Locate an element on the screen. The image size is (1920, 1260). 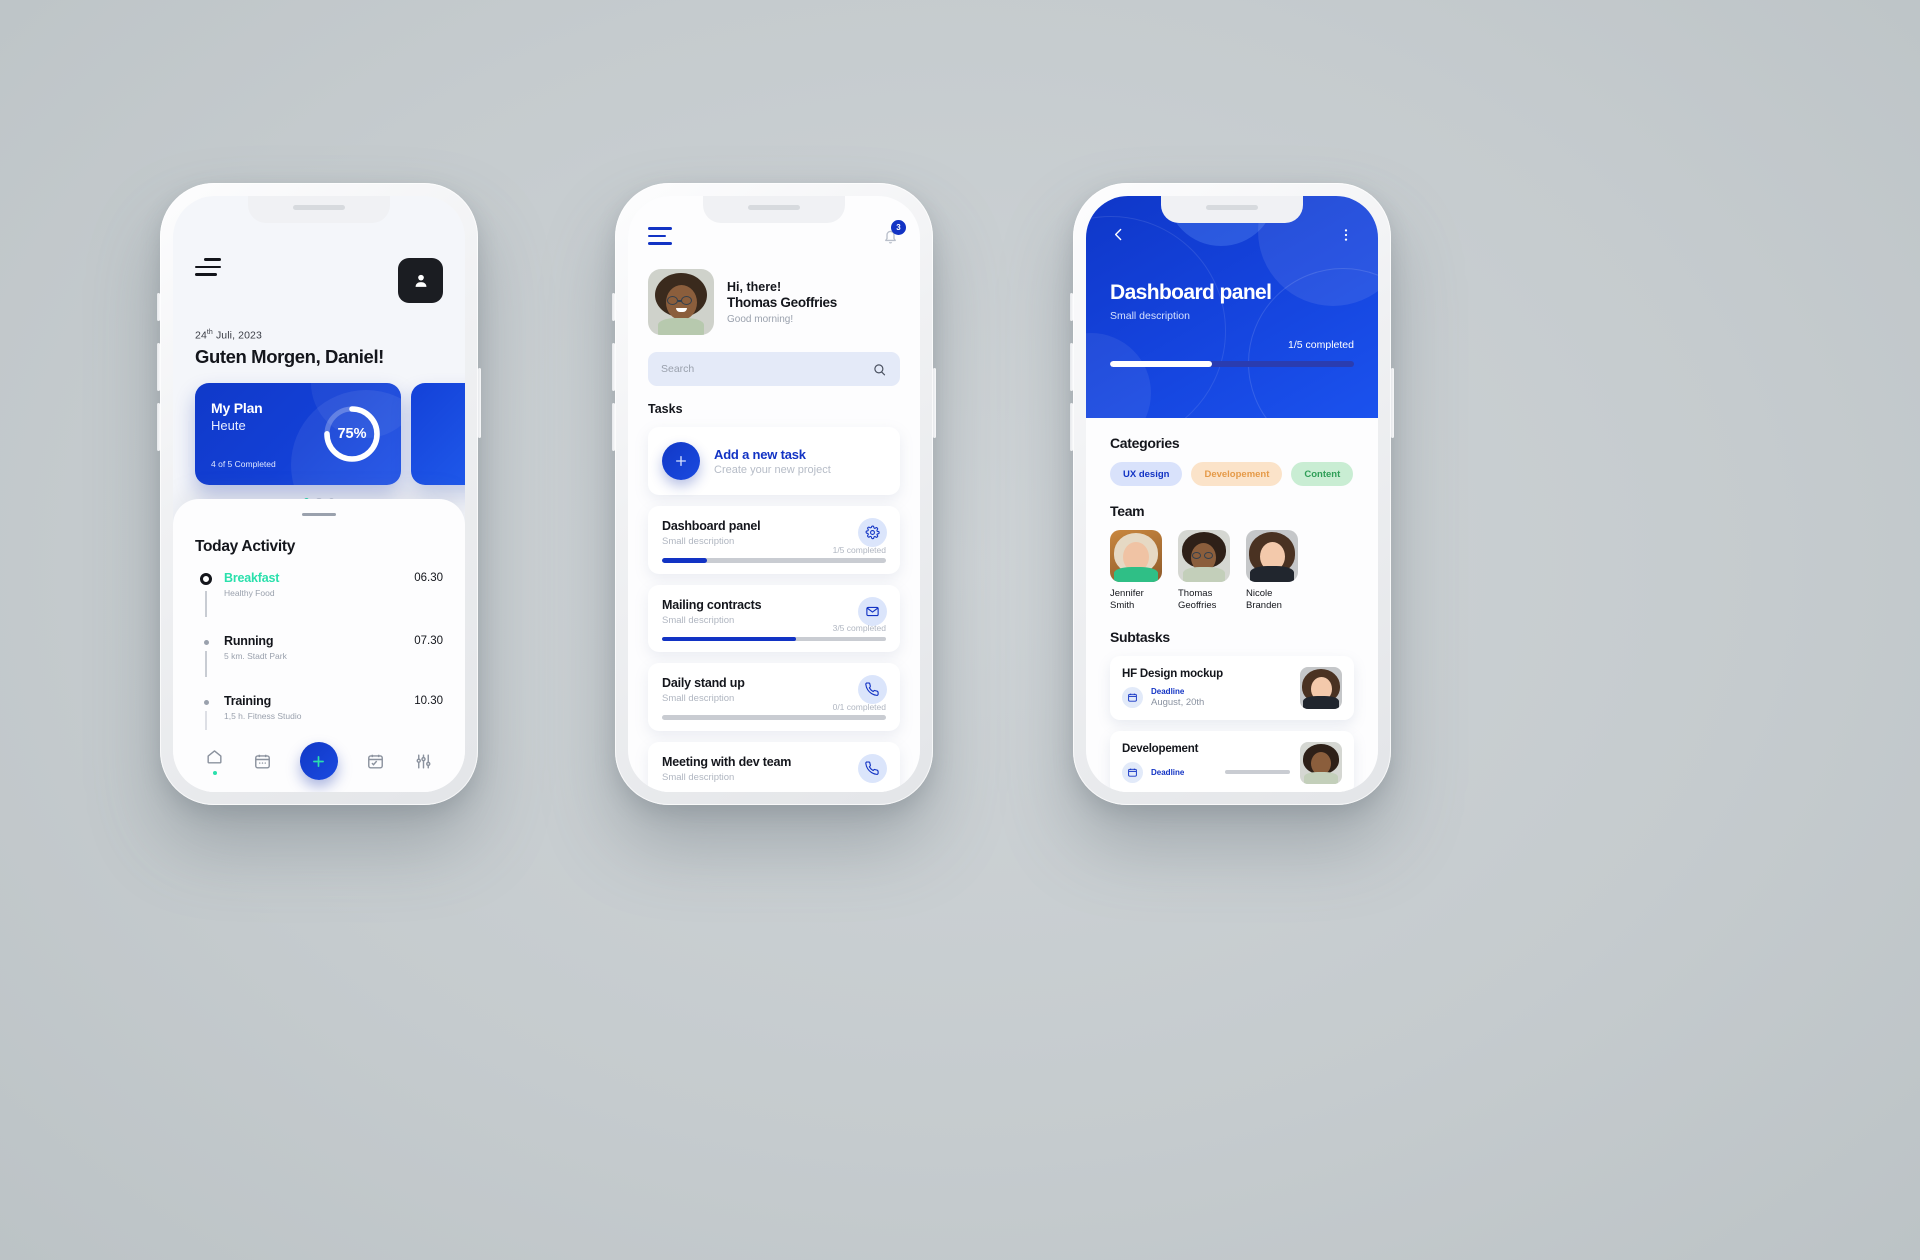
phone1-volume-up-button is located at coordinates (158, 367).